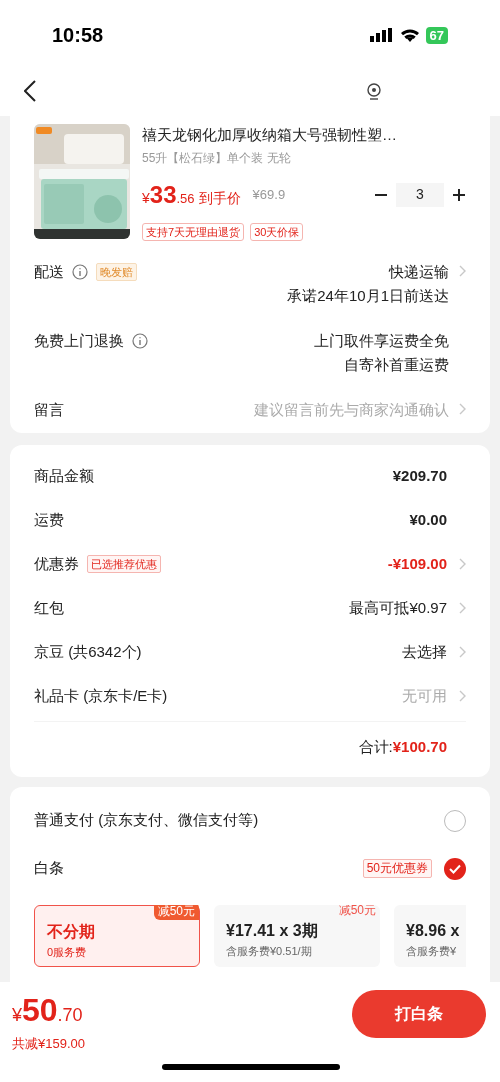 The height and width of the screenshot is (1082, 500). Describe the element at coordinates (398, 608) in the screenshot. I see `row-value: 最高可抵¥0.97` at that location.